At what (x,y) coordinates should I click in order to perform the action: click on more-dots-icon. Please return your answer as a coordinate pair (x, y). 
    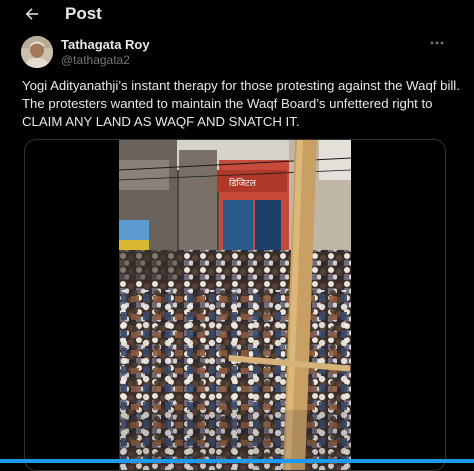
    Looking at the image, I should click on (437, 43).